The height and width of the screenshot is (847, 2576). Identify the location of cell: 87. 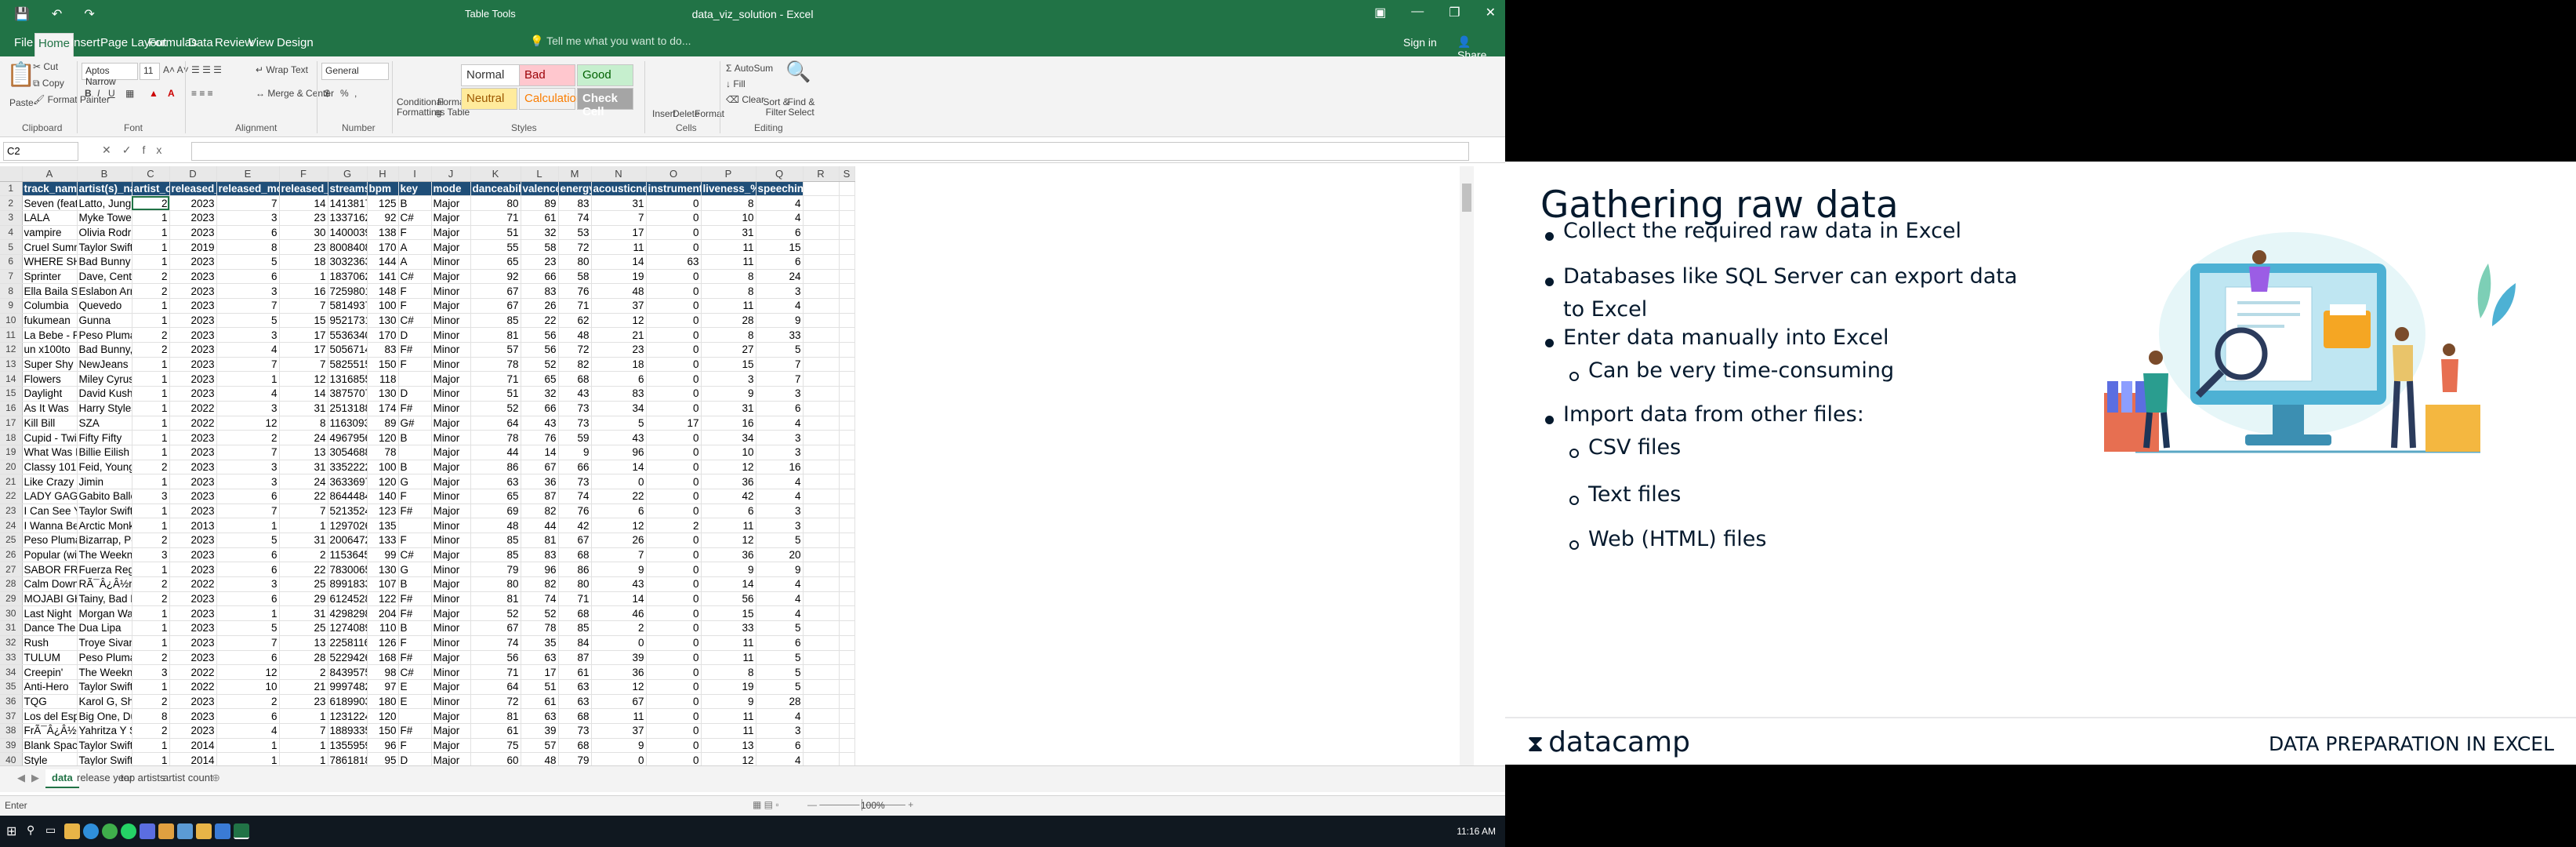
(540, 496).